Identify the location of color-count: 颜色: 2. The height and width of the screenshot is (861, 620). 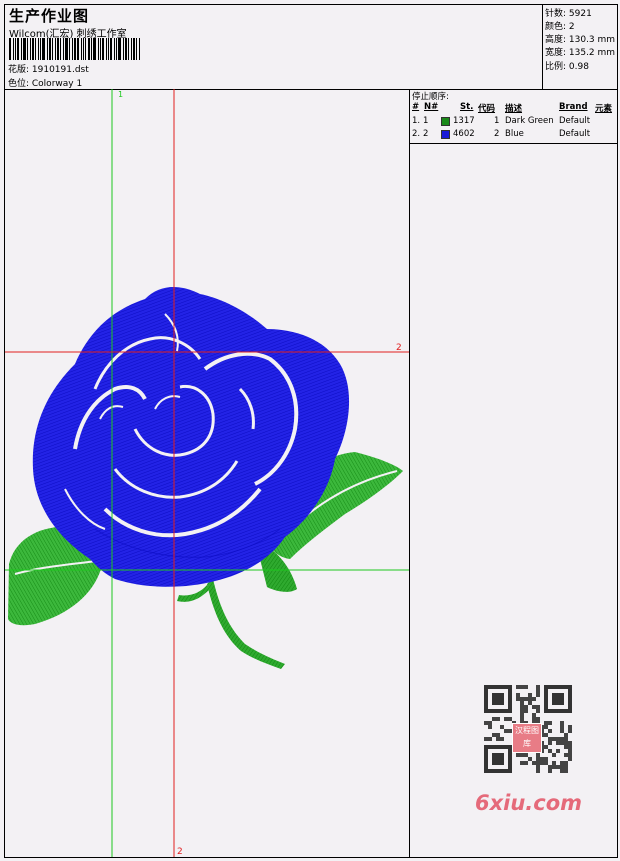
(560, 27).